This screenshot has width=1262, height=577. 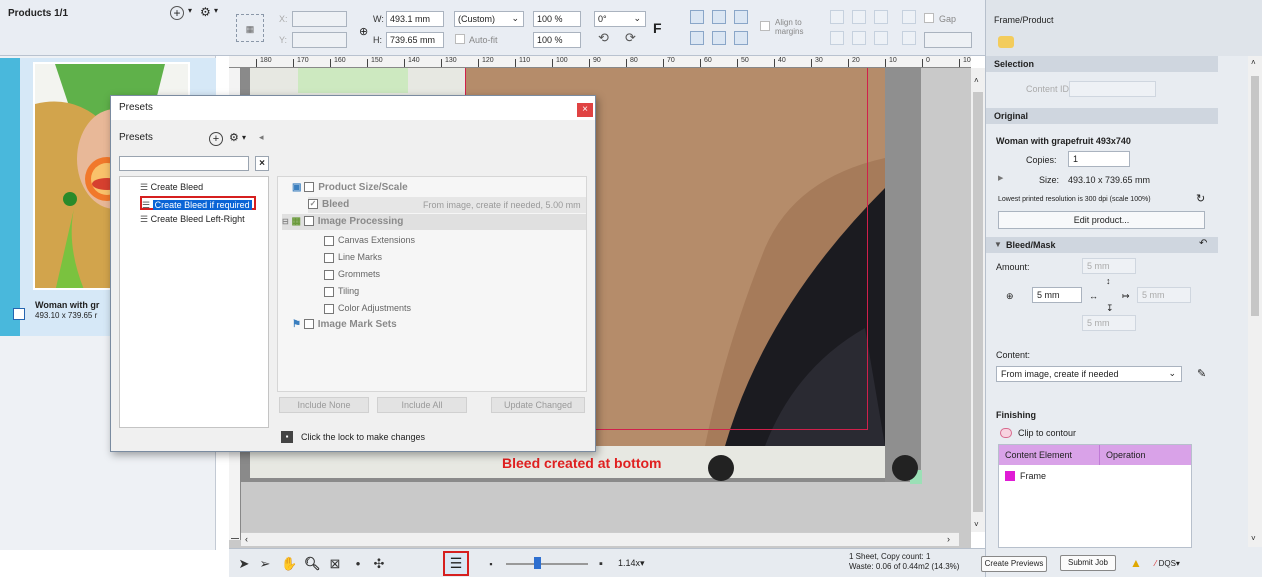 What do you see at coordinates (657, 28) in the screenshot?
I see `flip-icon: F` at bounding box center [657, 28].